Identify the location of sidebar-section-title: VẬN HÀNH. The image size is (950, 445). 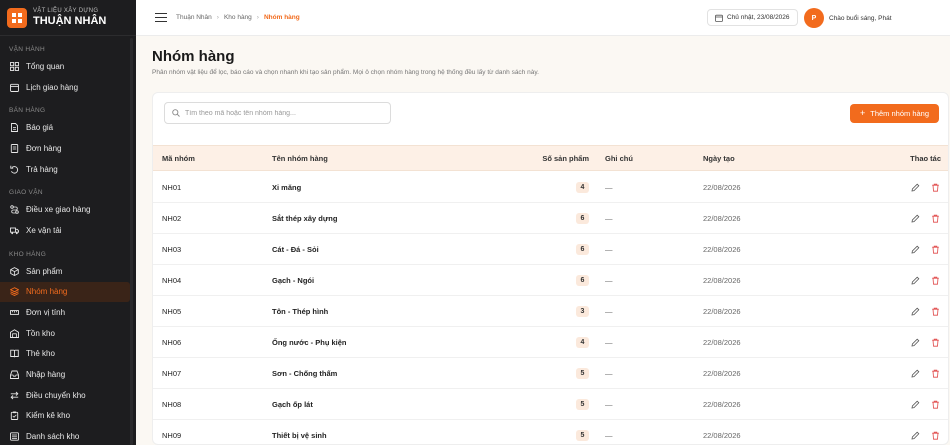
(27, 49).